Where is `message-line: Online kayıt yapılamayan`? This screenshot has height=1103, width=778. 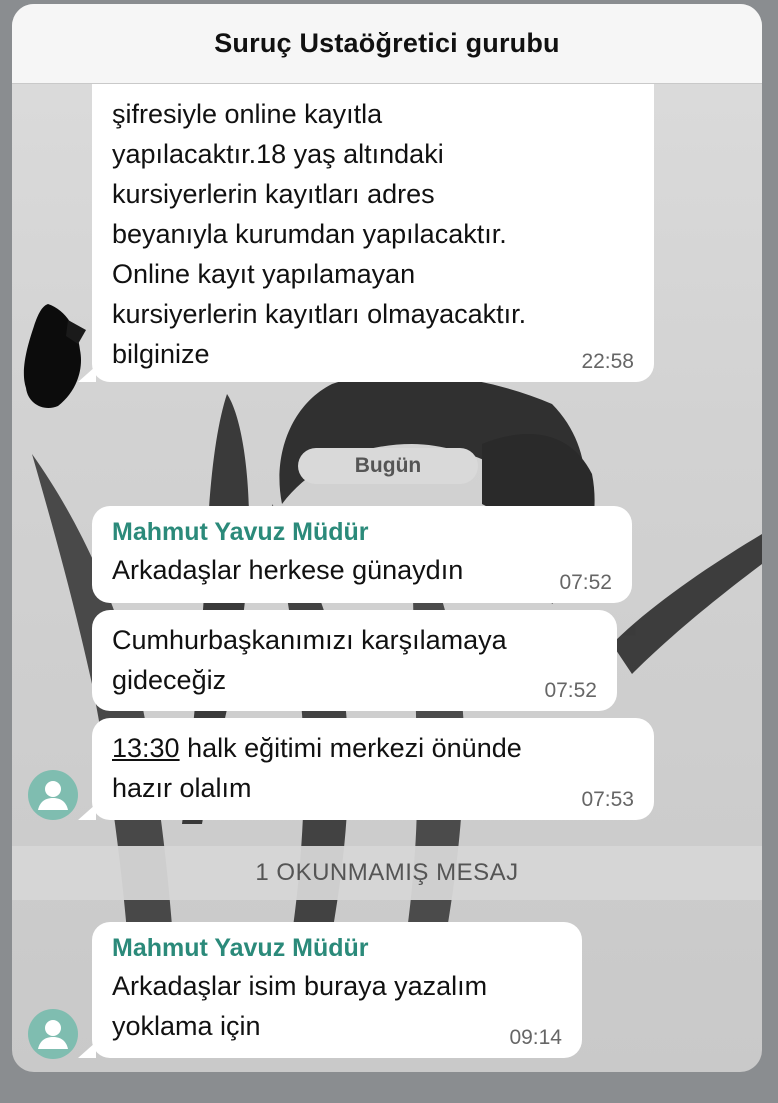 message-line: Online kayıt yapılamayan is located at coordinates (264, 274).